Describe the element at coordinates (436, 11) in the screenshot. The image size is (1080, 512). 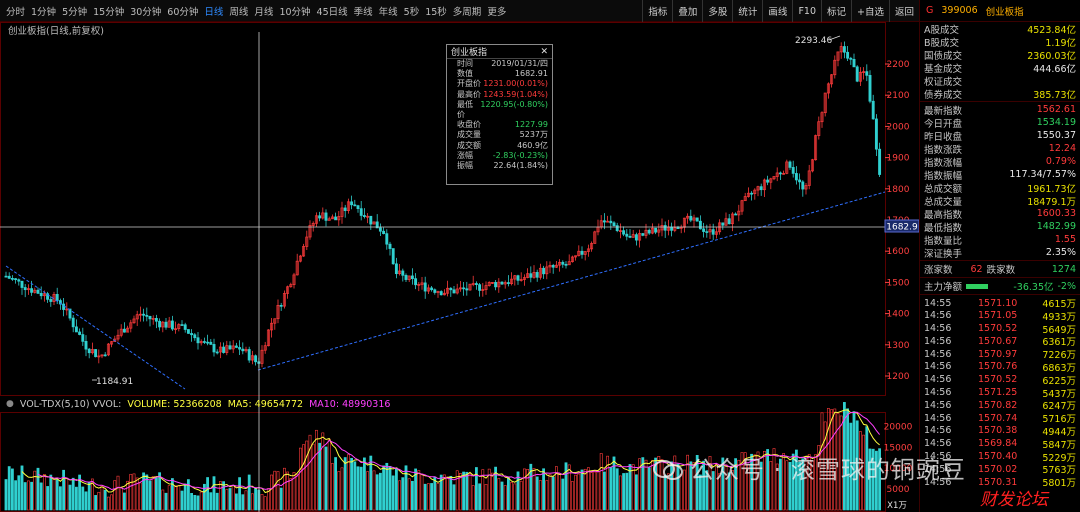
I see `period-tab: 15秒` at that location.